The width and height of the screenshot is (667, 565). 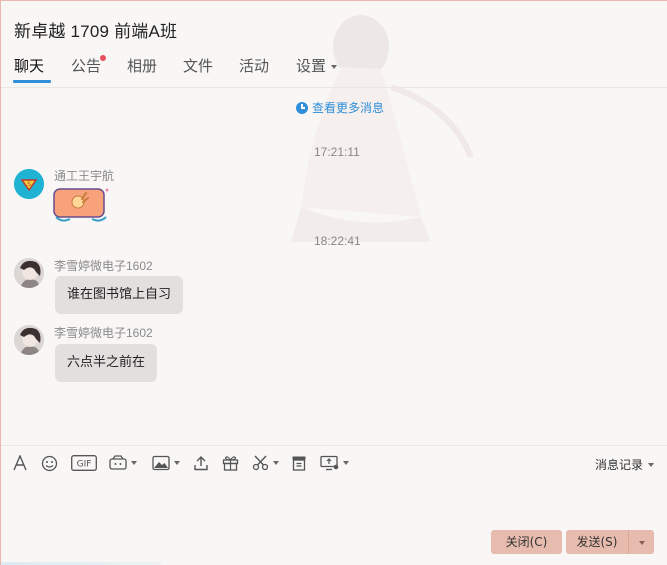 I want to click on emoji-icon, so click(x=49, y=463).